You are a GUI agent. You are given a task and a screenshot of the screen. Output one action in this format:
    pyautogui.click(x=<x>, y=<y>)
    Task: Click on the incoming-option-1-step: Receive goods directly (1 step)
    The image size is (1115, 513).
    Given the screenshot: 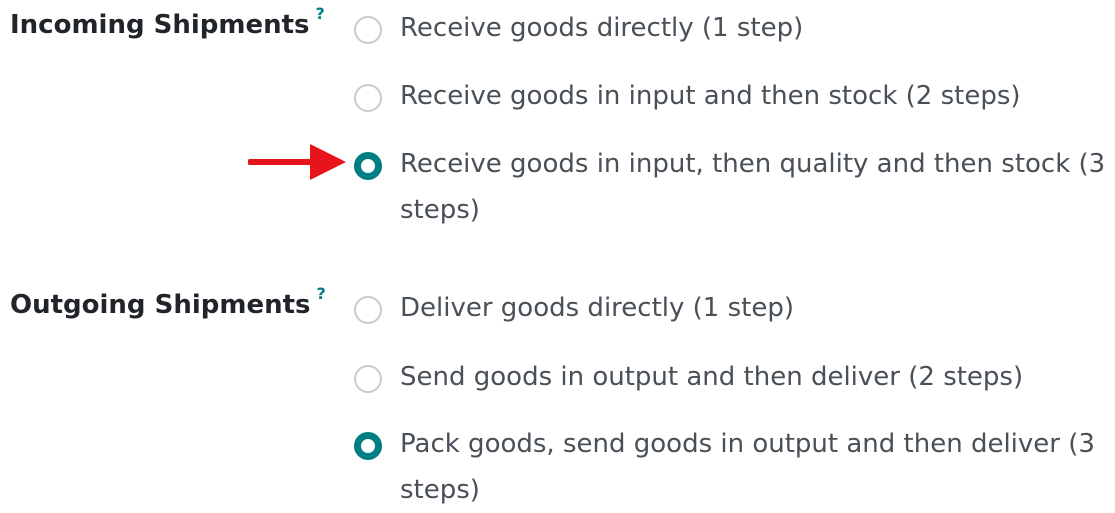 What is the action you would take?
    pyautogui.click(x=734, y=32)
    